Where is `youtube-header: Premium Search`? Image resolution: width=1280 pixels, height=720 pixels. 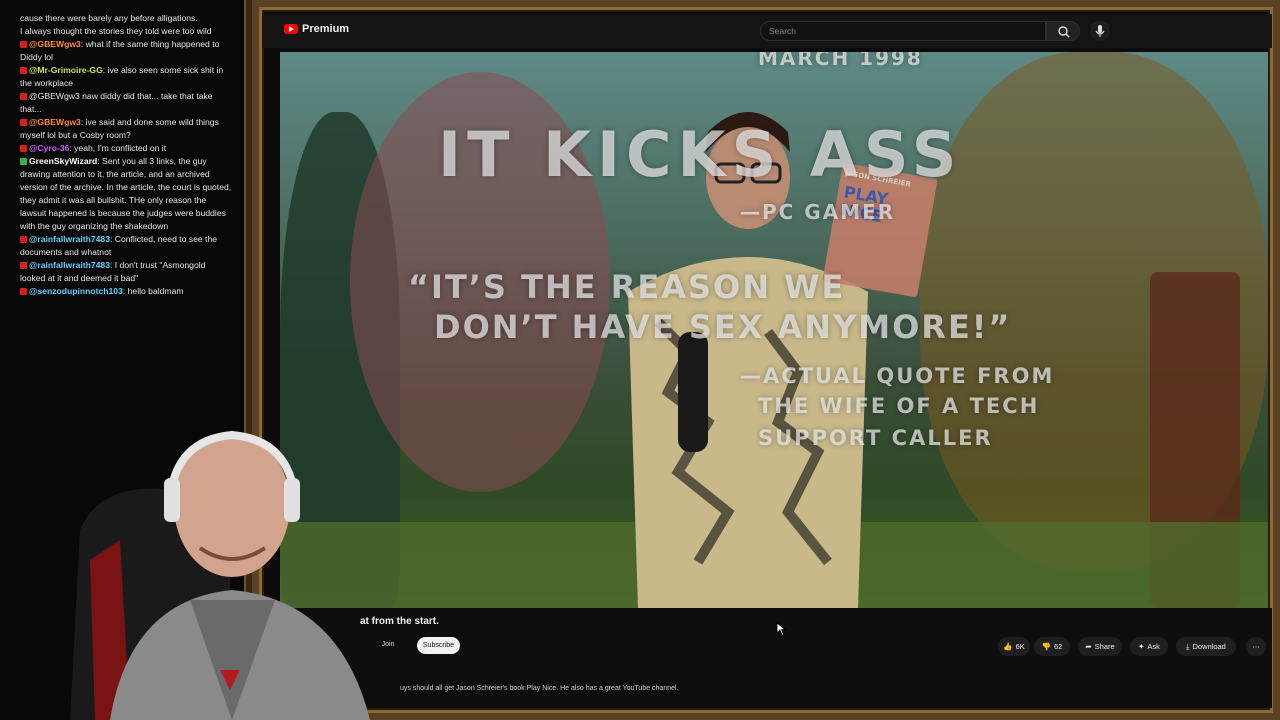 youtube-header: Premium Search is located at coordinates (767, 31).